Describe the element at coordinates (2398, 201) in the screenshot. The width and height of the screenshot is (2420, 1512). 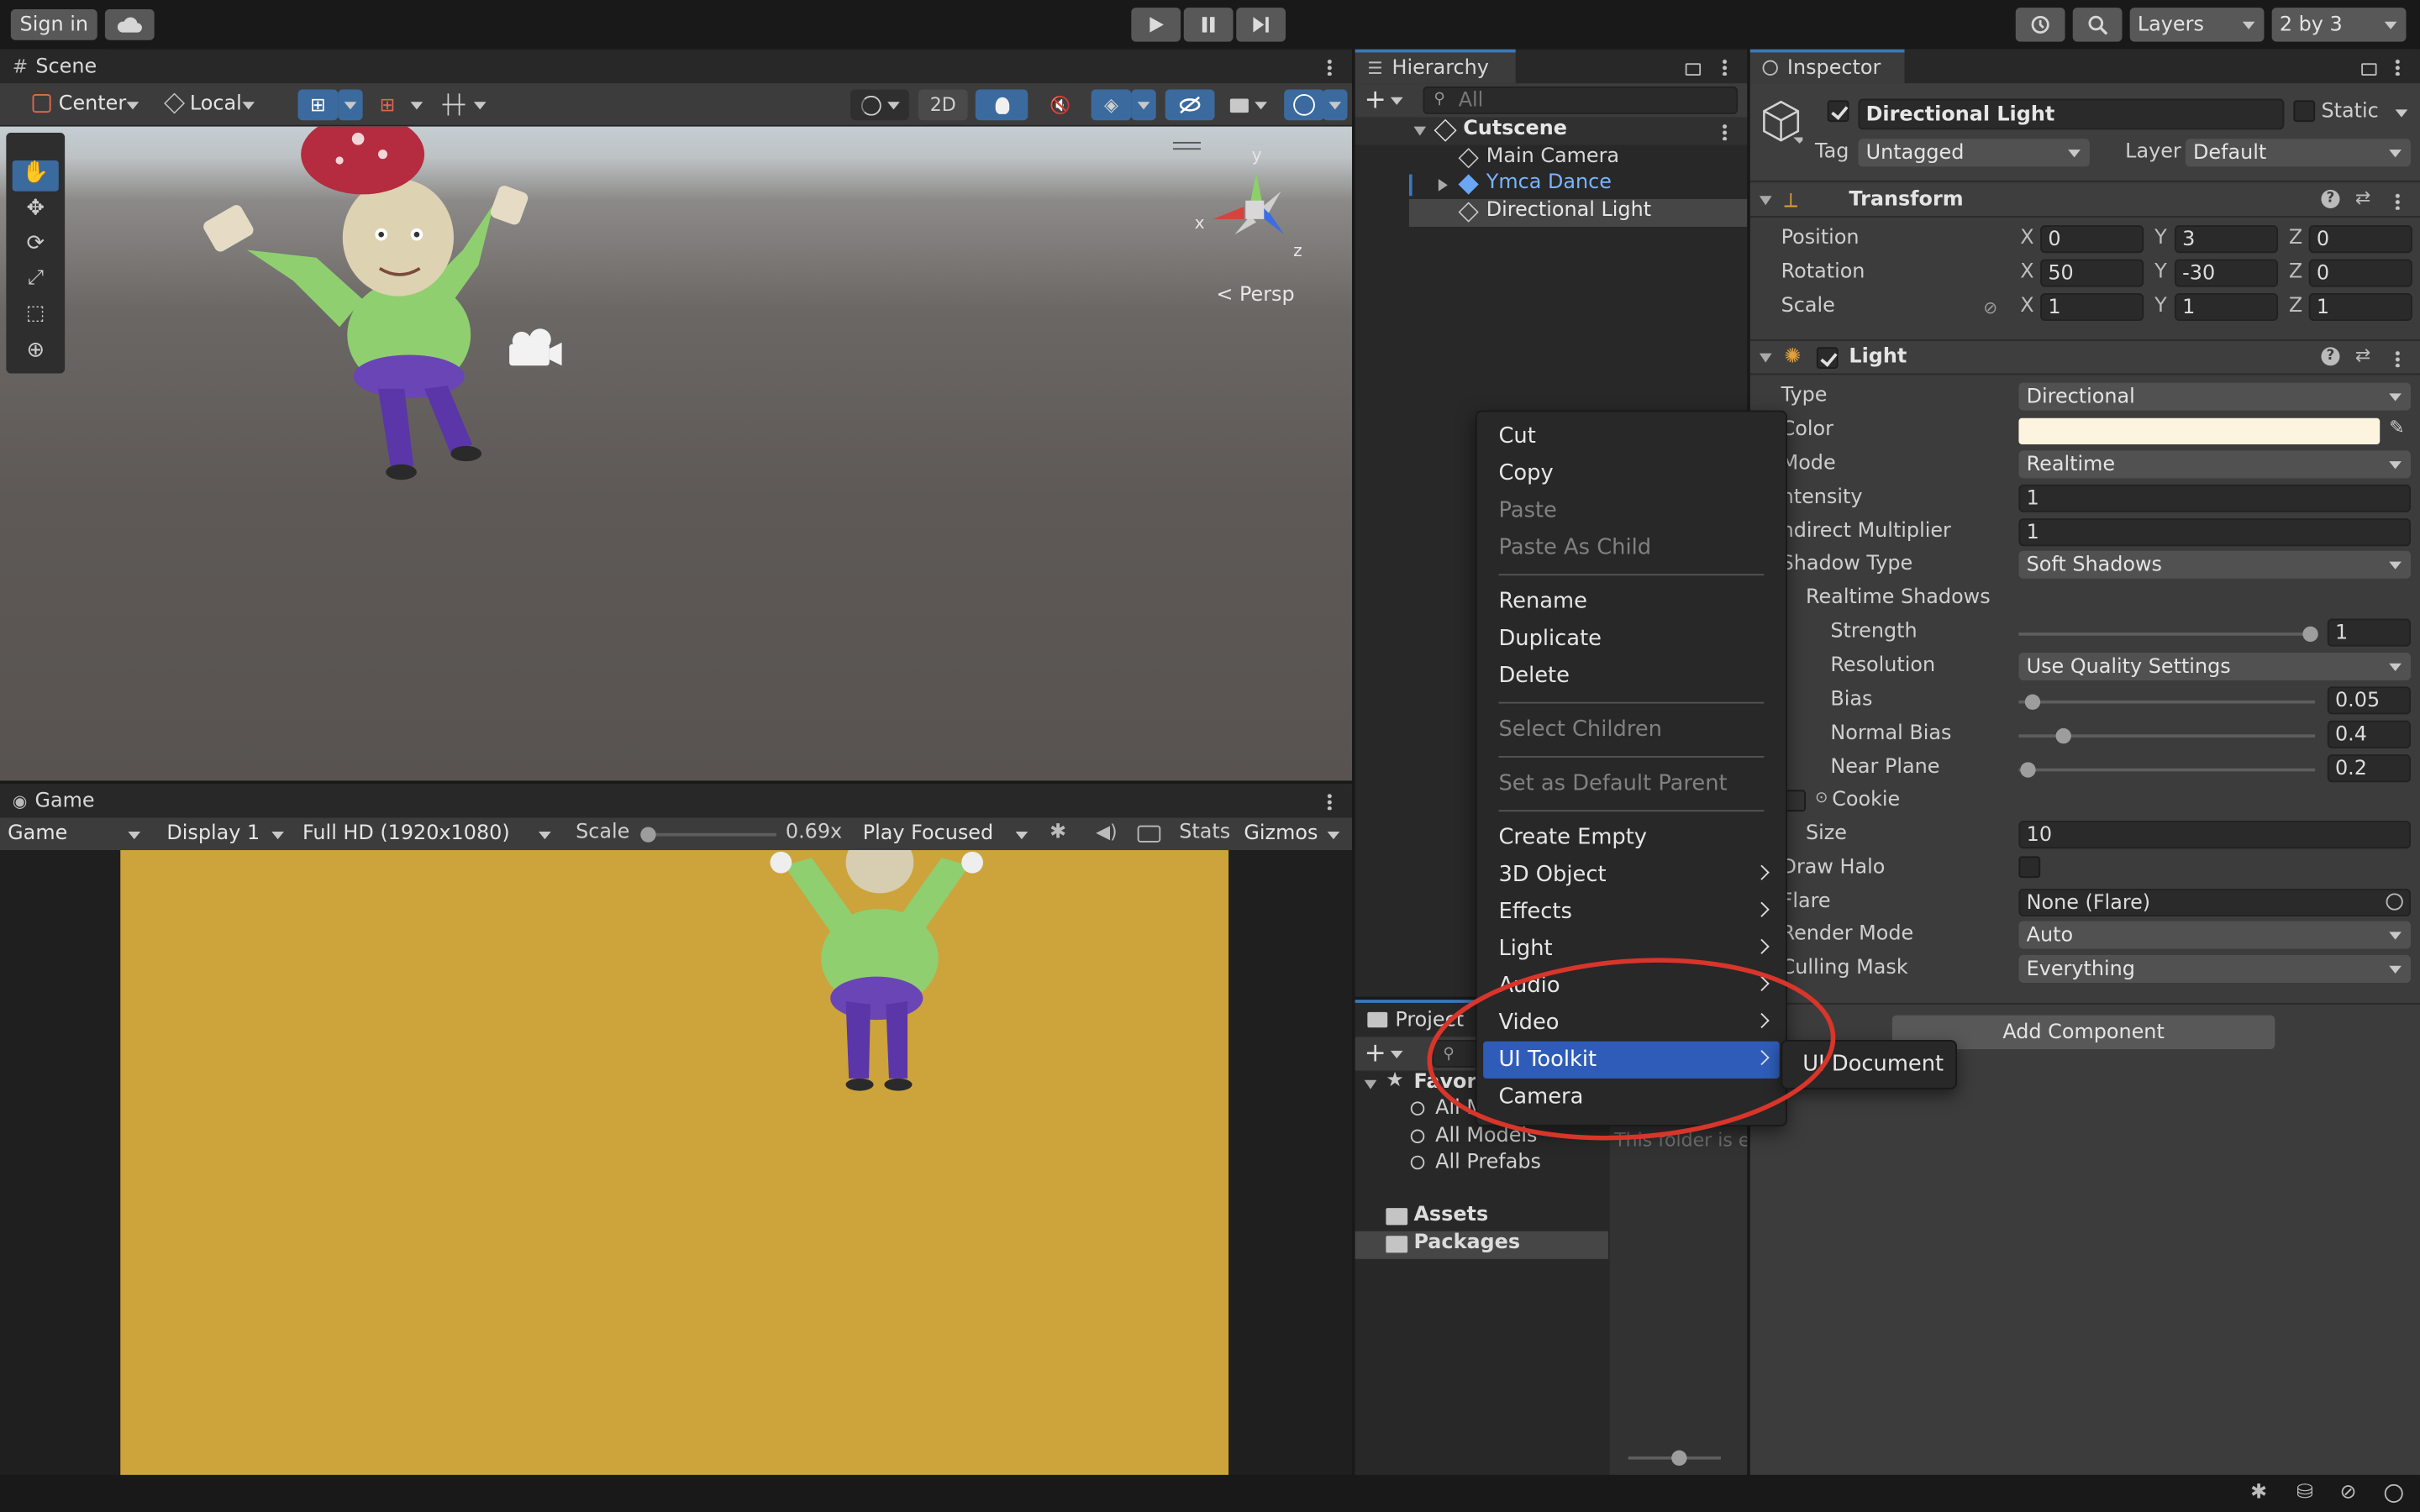
I see `component-menu-icon` at that location.